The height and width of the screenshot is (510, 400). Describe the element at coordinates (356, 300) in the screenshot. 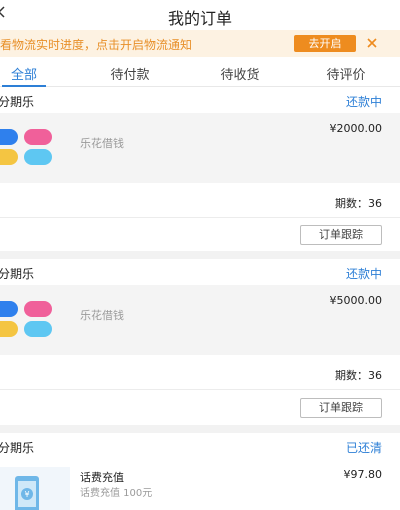

I see `item-price: ¥5000.00` at that location.